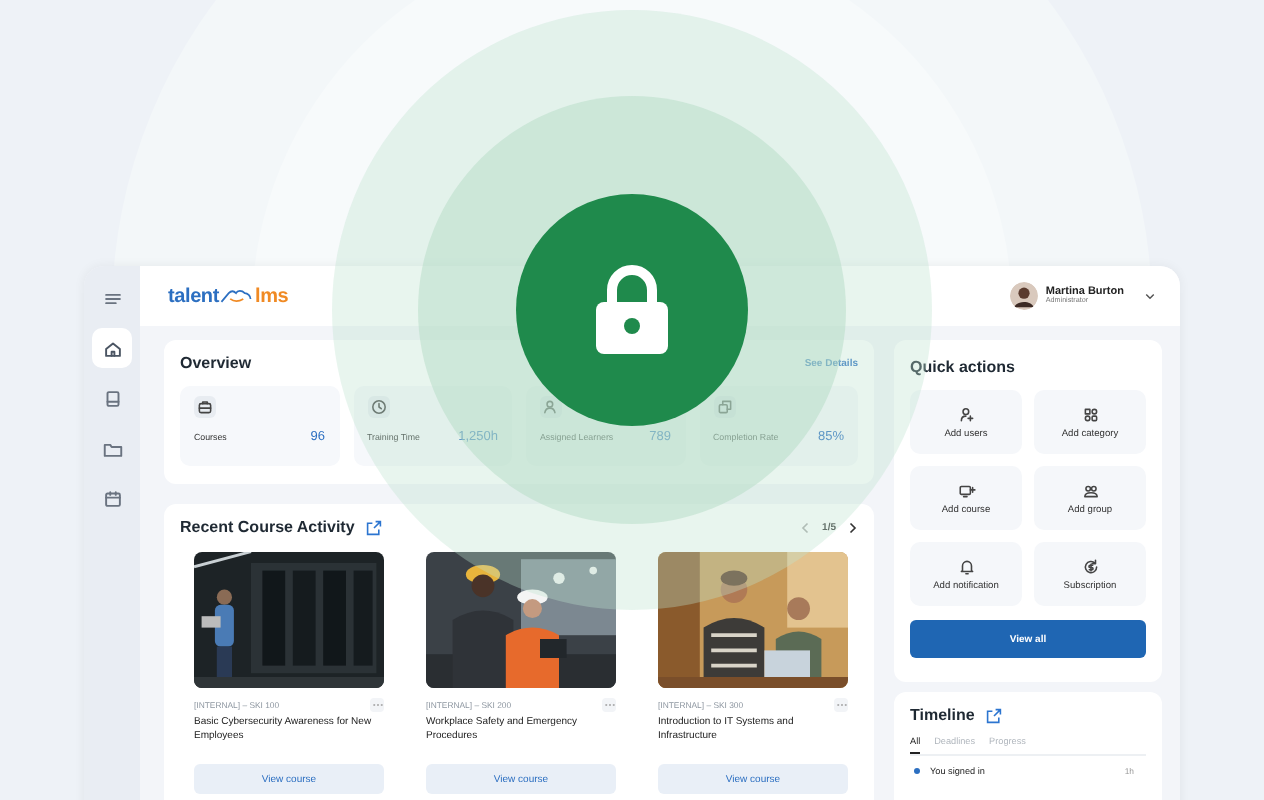  Describe the element at coordinates (112, 398) in the screenshot. I see `book-icon` at that location.